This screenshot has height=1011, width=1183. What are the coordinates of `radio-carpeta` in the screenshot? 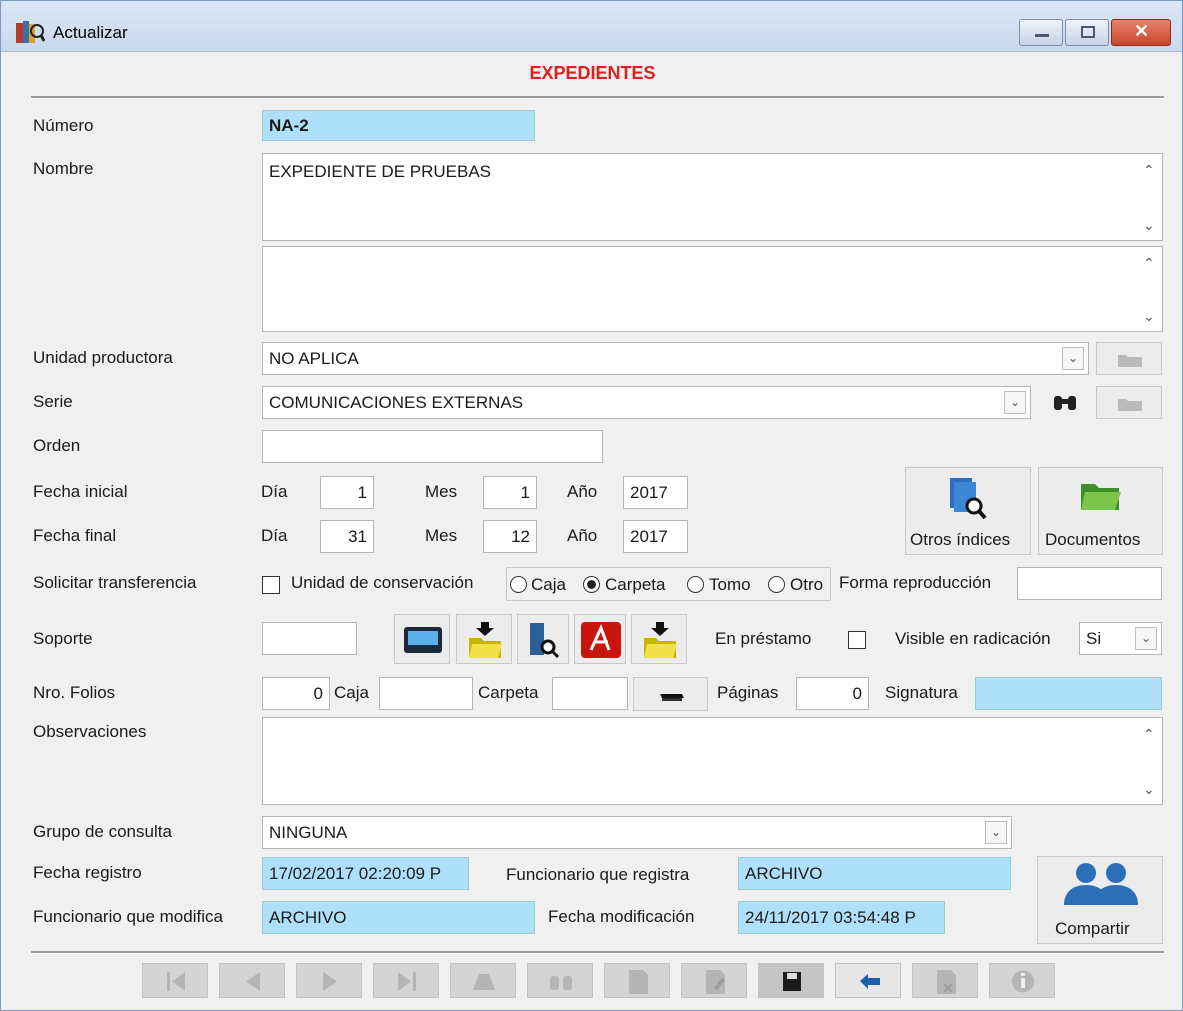 It's located at (591, 584).